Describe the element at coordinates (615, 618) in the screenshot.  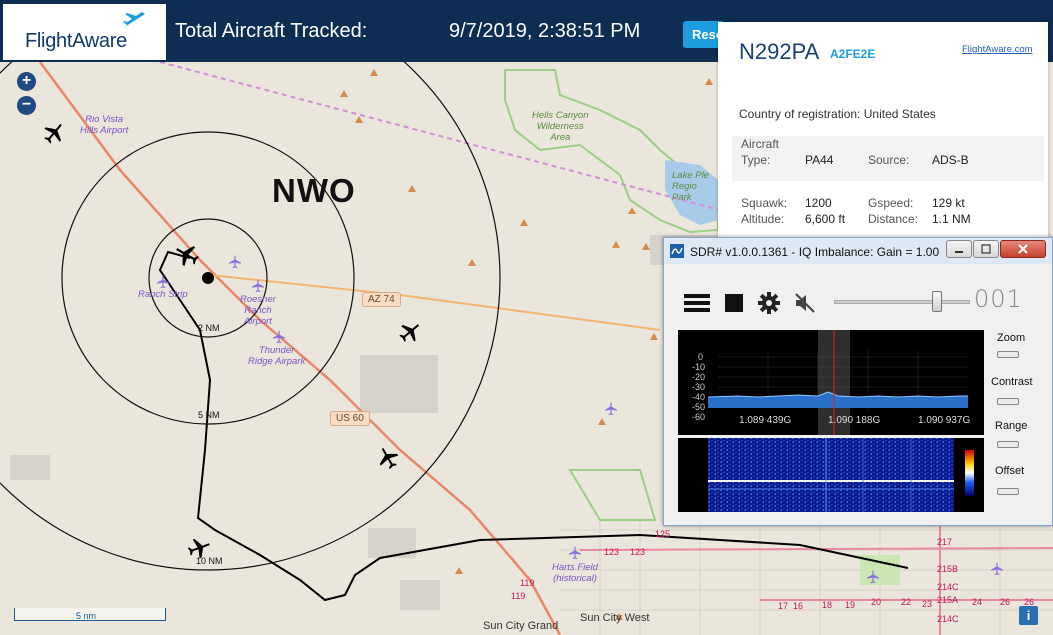
I see `place-sun-city-west: Sun City West` at that location.